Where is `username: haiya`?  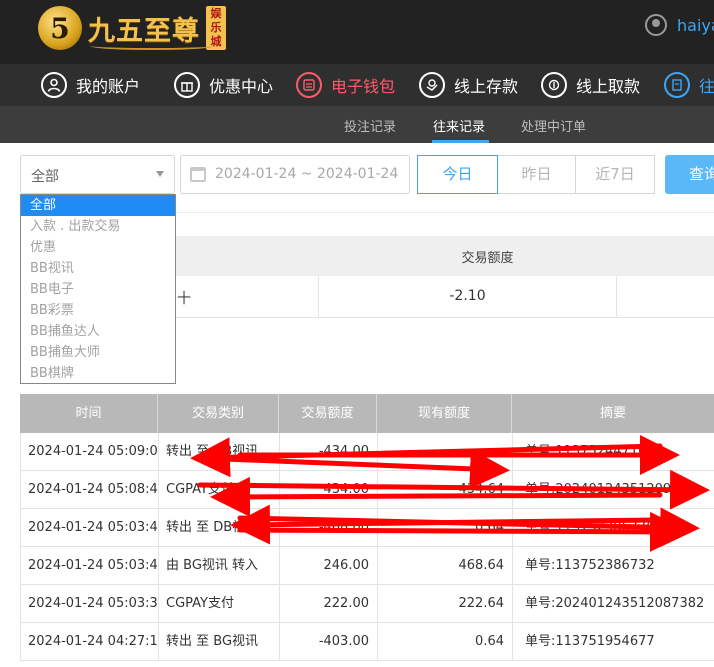
username: haiya is located at coordinates (695, 25).